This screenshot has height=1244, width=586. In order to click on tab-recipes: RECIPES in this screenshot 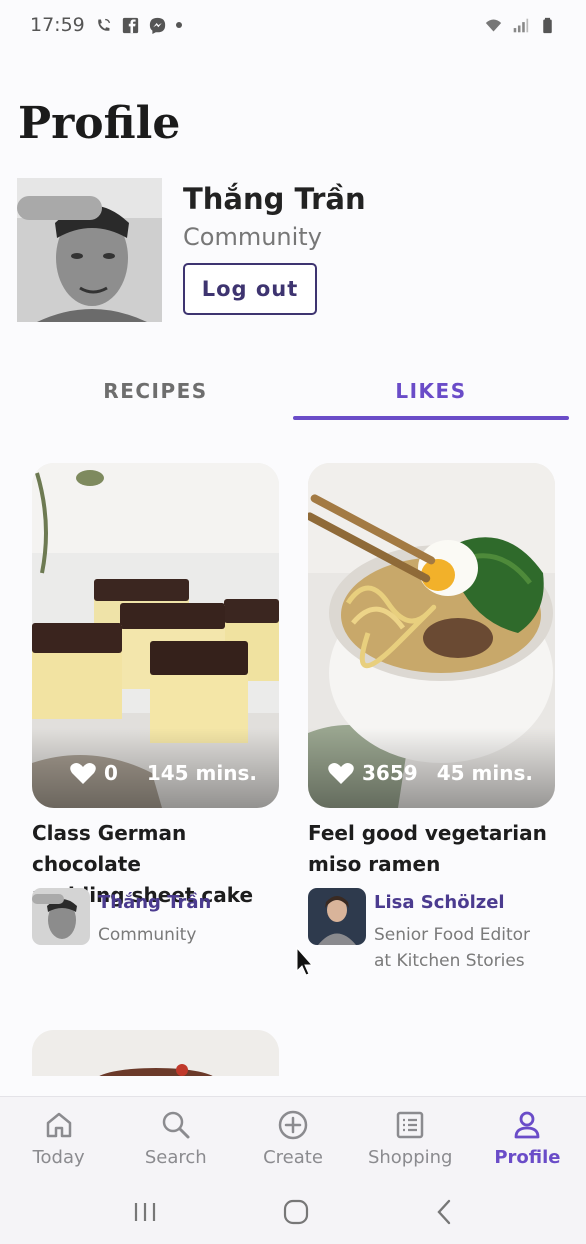, I will do `click(155, 391)`.